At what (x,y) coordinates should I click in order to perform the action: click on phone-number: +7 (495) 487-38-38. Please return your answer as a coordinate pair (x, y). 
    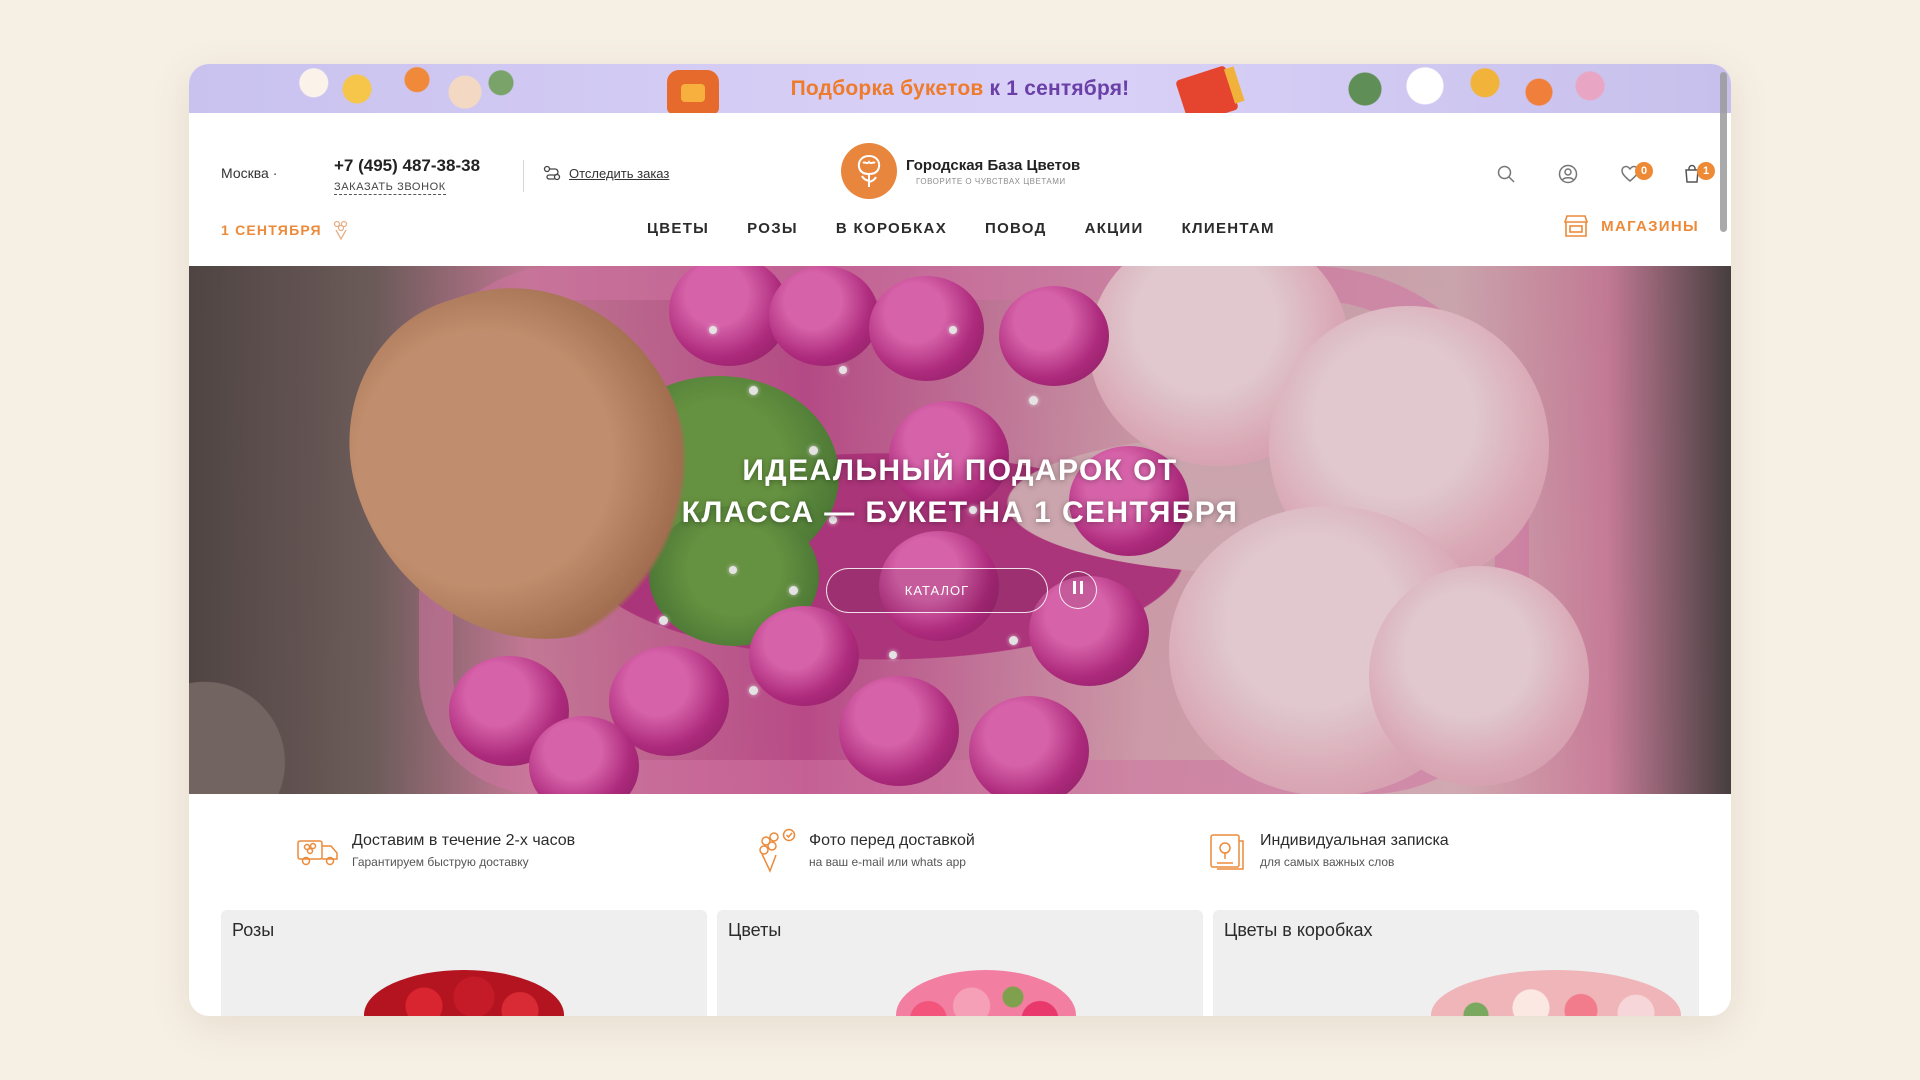
    Looking at the image, I should click on (407, 166).